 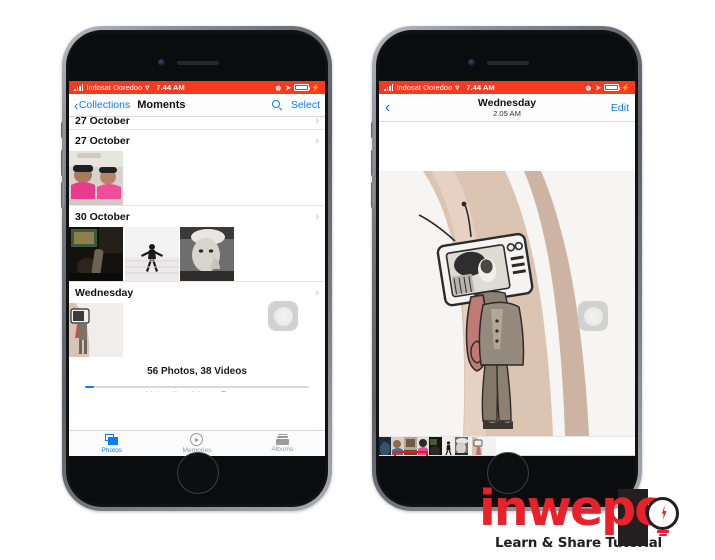 I want to click on back-button: ‹, so click(x=387, y=107).